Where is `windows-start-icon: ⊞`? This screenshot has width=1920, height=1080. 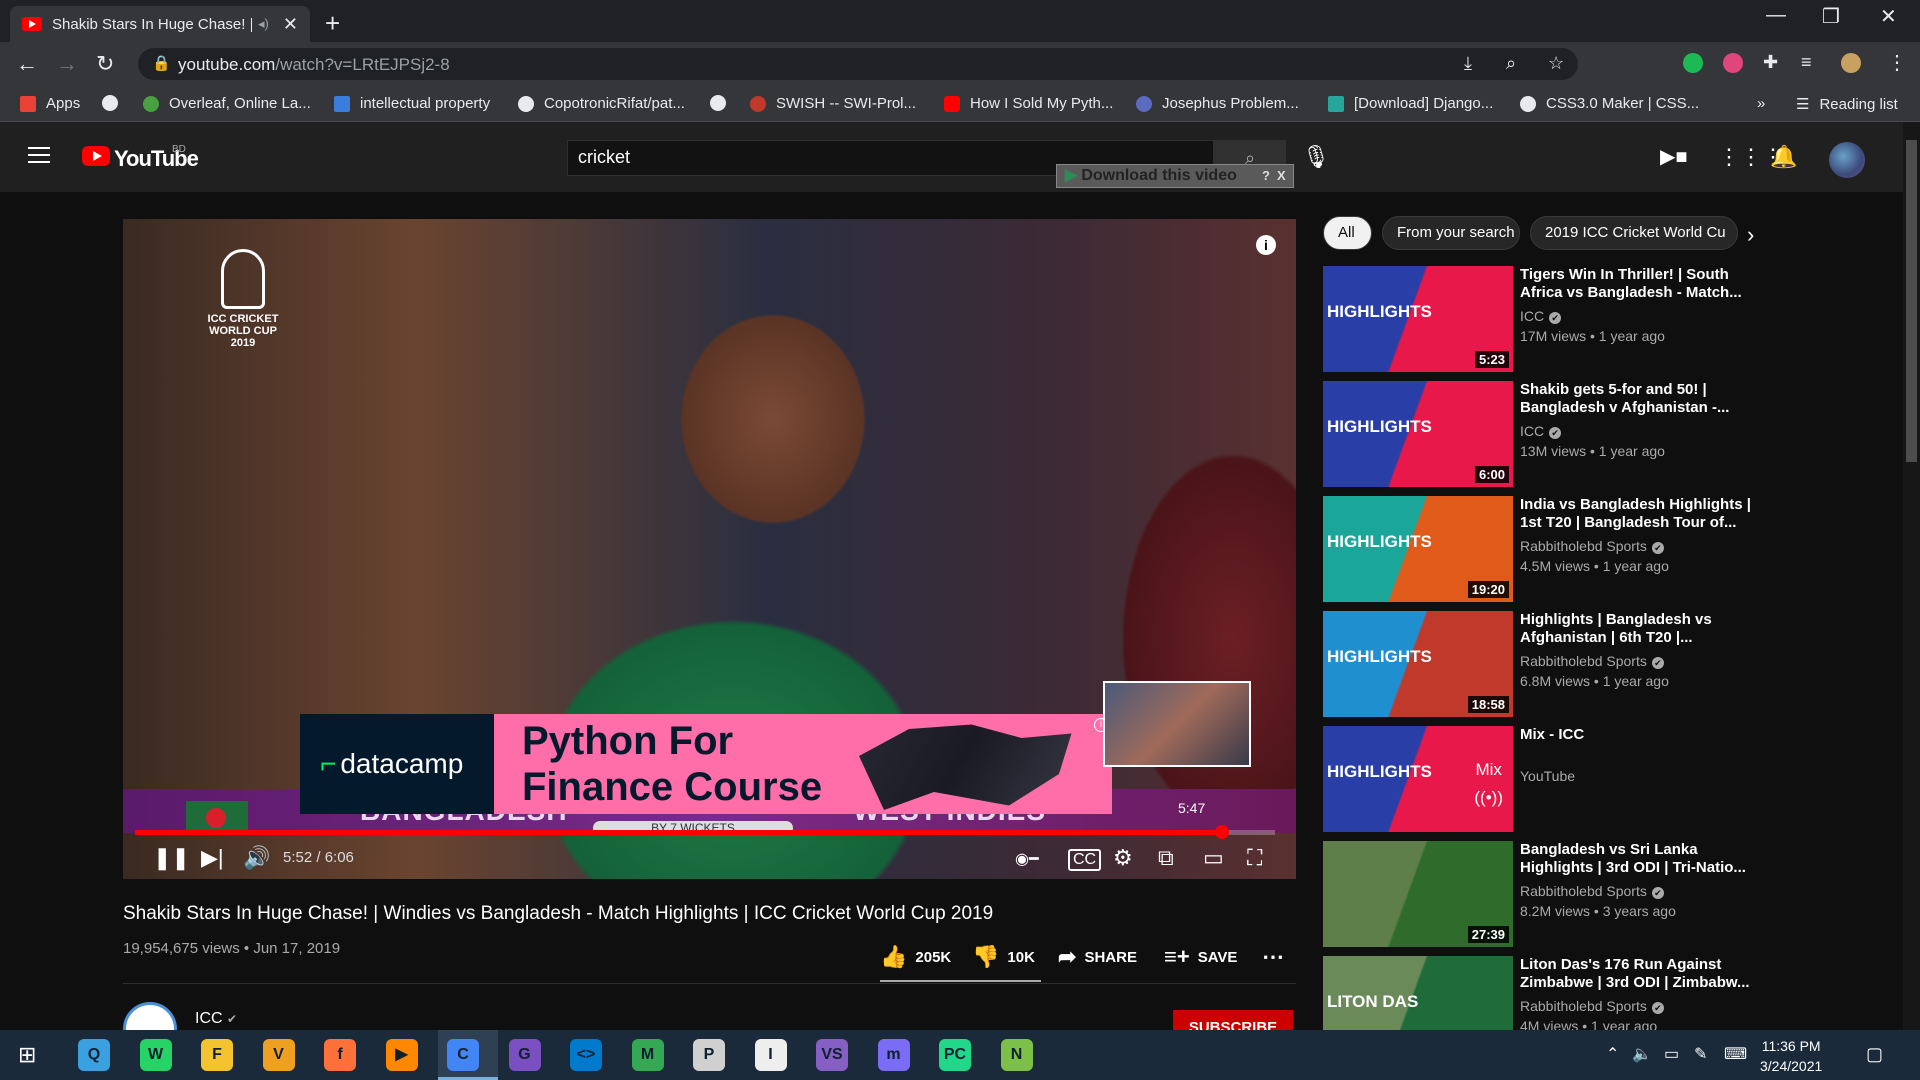 windows-start-icon: ⊞ is located at coordinates (27, 1055).